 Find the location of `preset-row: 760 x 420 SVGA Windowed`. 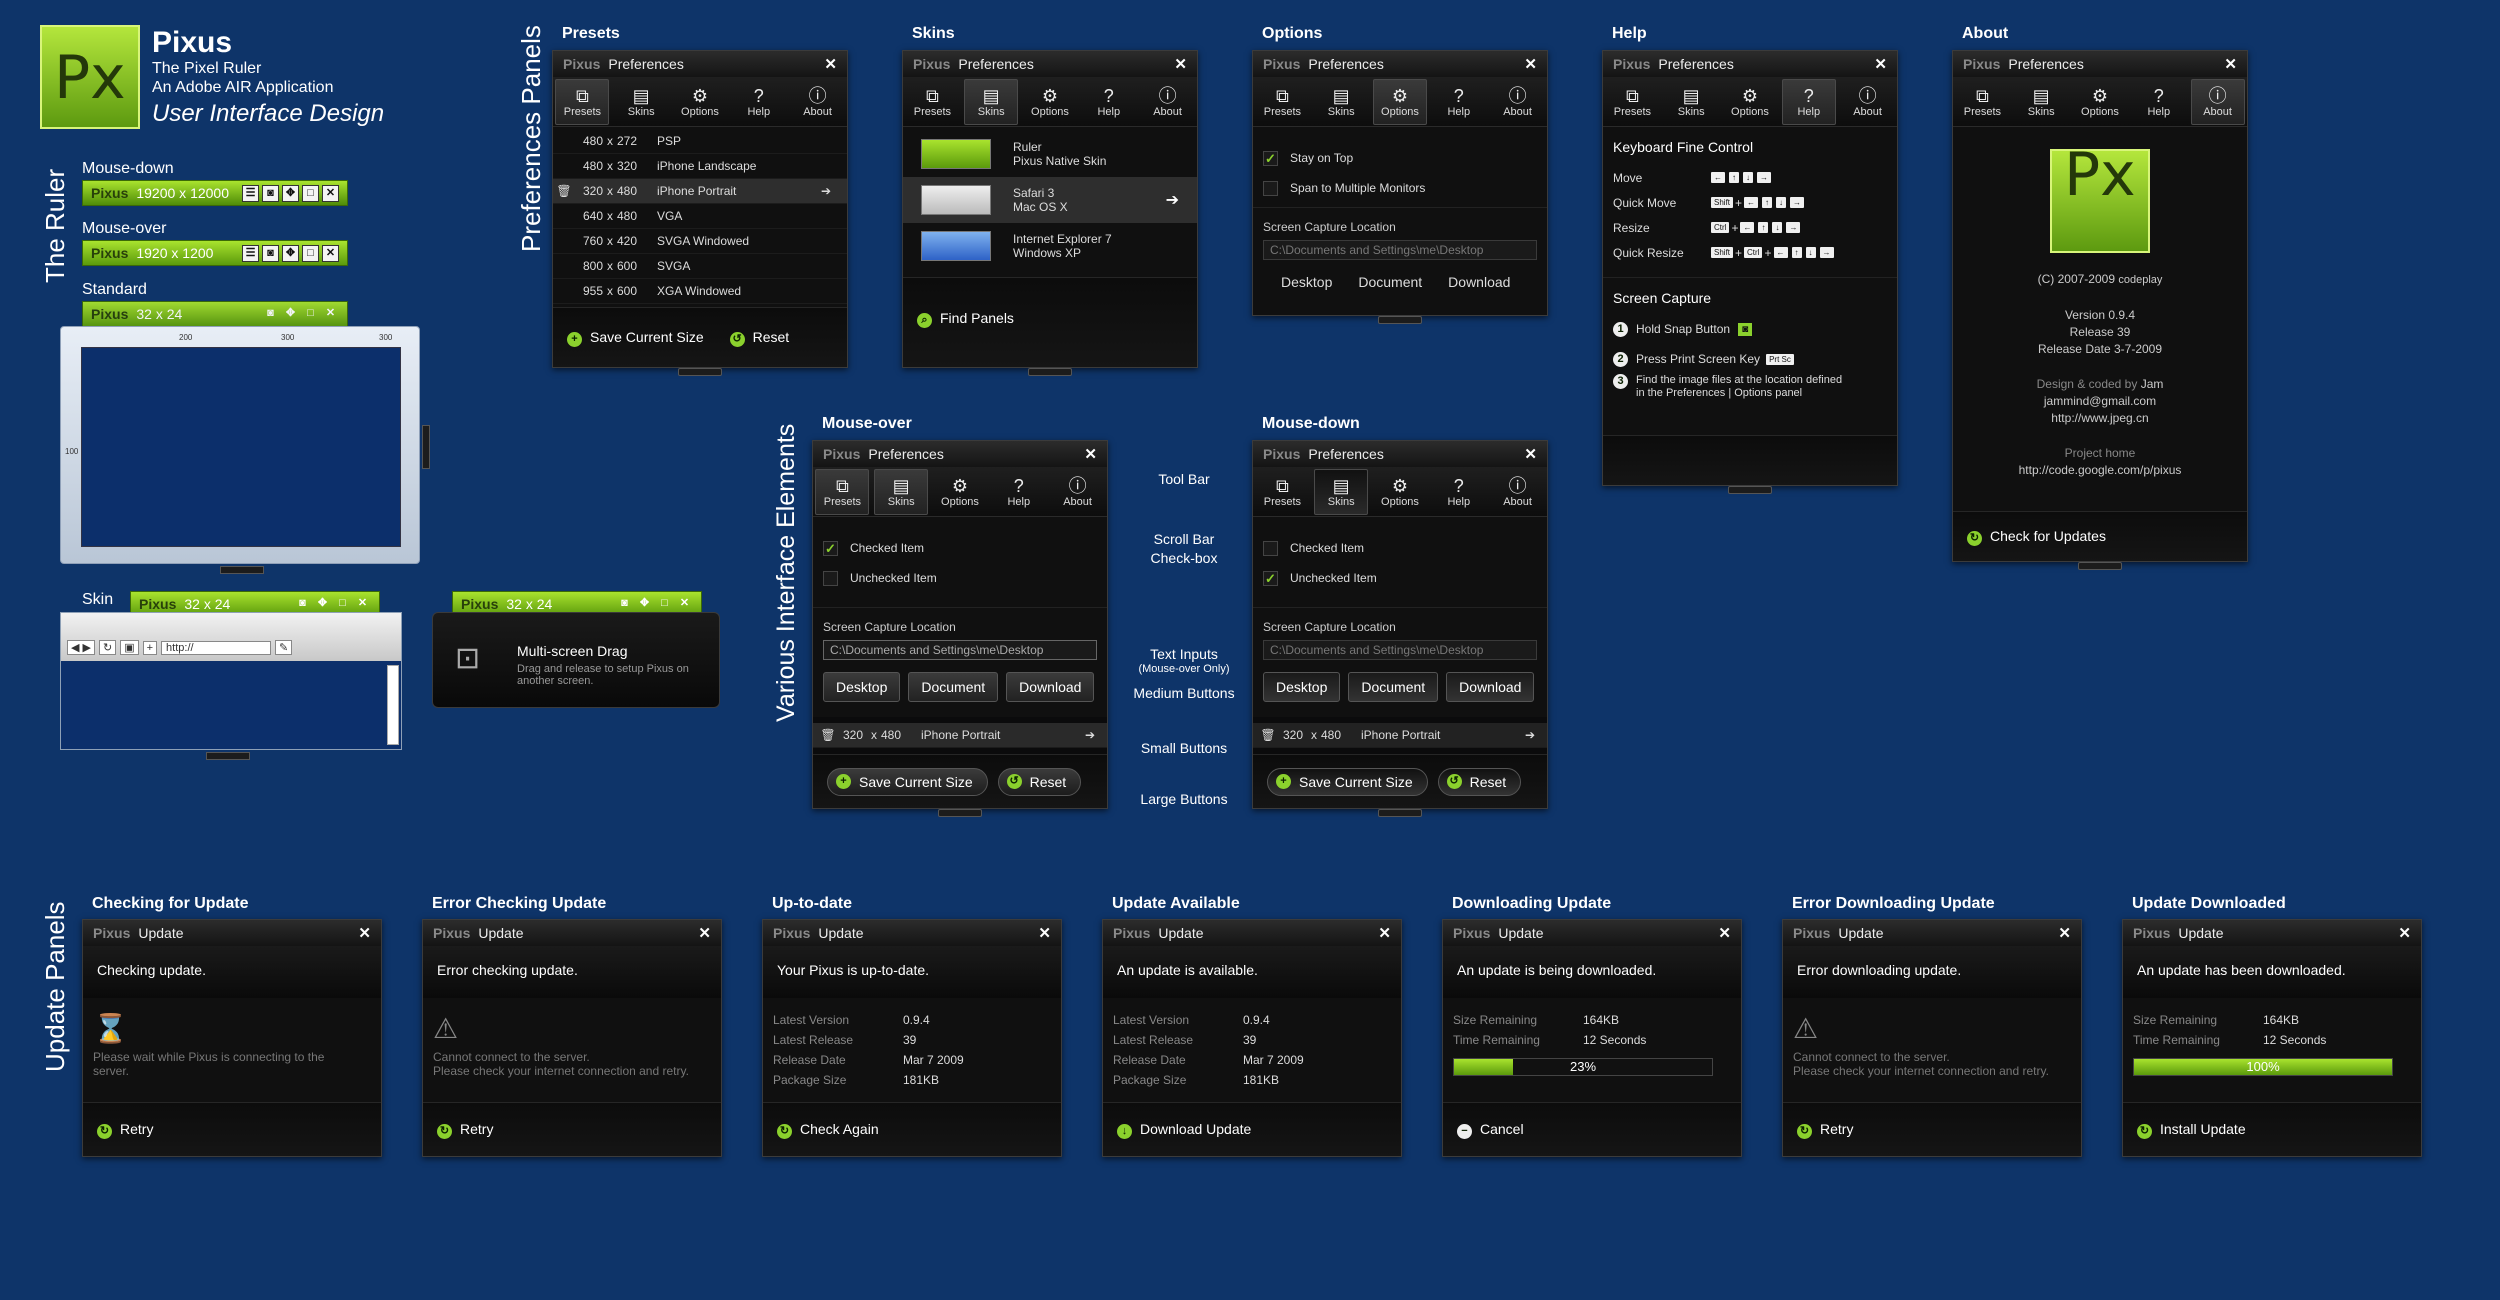

preset-row: 760 x 420 SVGA Windowed is located at coordinates (700, 241).